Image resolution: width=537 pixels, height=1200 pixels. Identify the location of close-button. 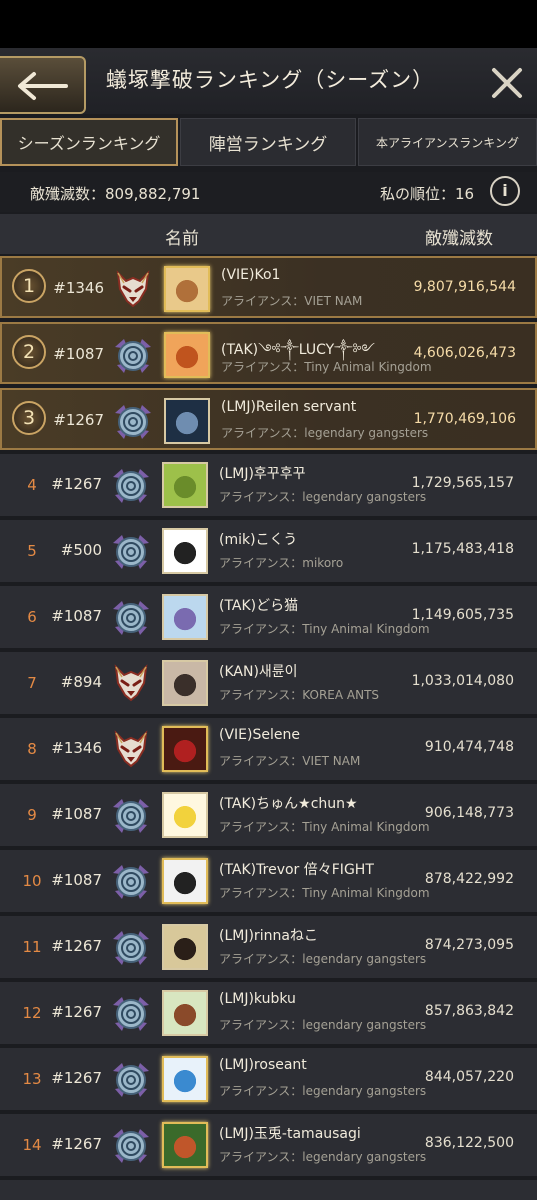
(507, 83).